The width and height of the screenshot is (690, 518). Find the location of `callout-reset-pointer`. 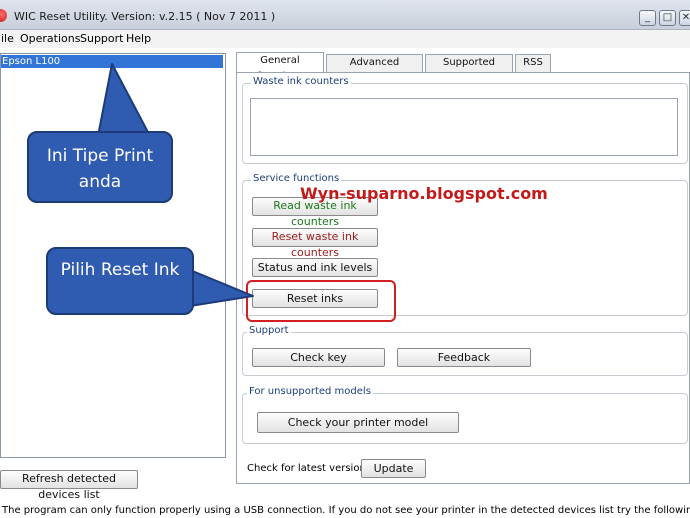

callout-reset-pointer is located at coordinates (221, 288).